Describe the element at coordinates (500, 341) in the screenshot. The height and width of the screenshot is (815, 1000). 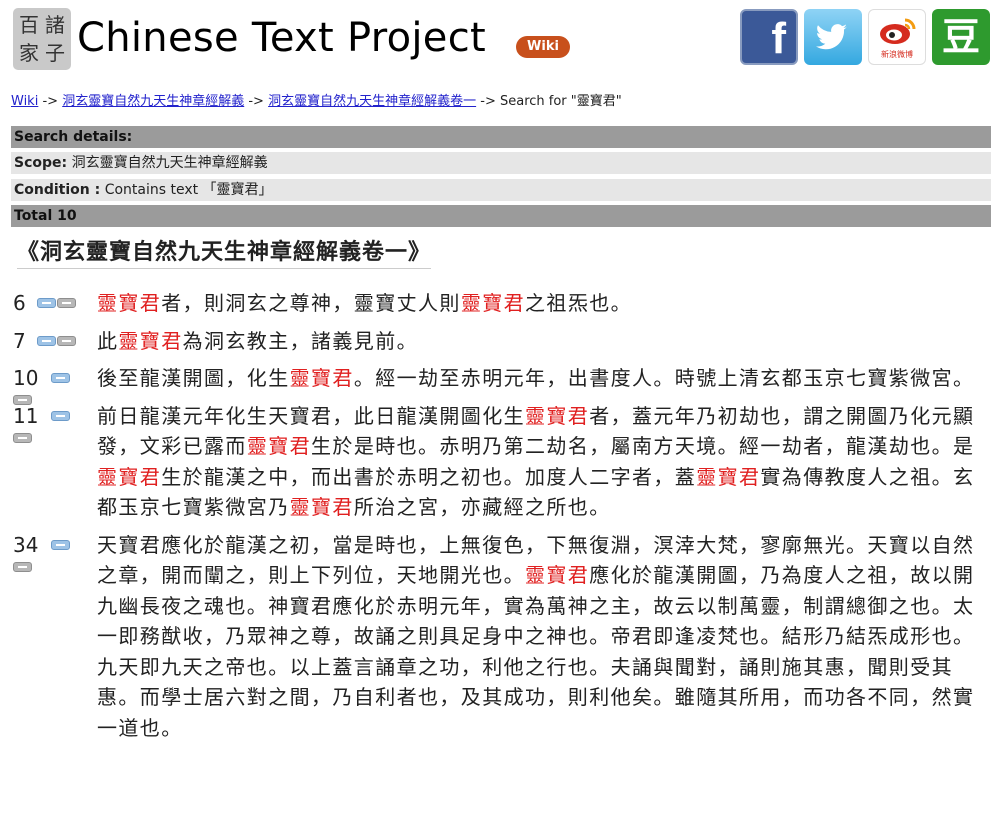
I see `result-item: 7 此靈寶君為洞玄教主，諸義見前。` at that location.